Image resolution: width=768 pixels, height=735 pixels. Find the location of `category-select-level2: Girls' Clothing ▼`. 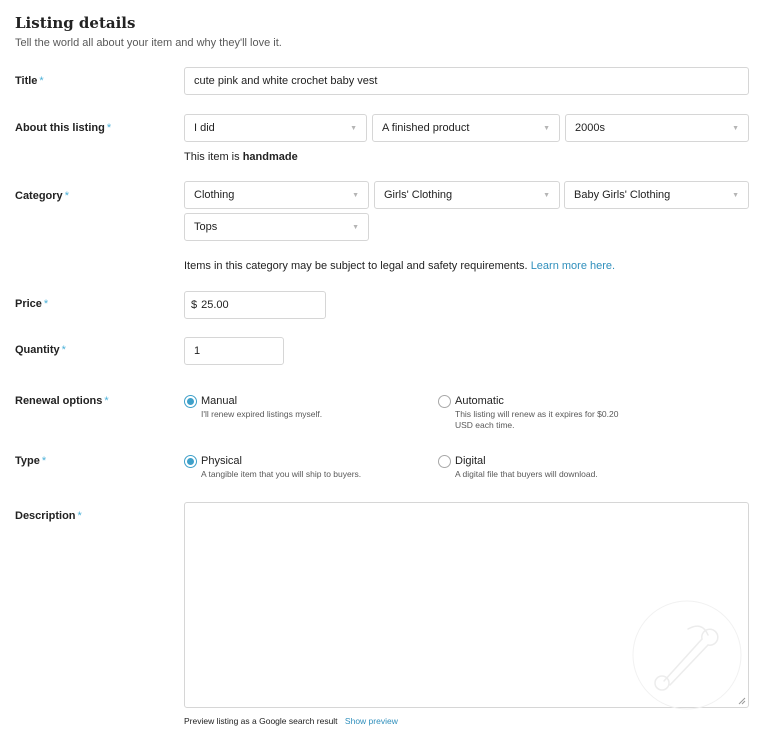

category-select-level2: Girls' Clothing ▼ is located at coordinates (467, 195).